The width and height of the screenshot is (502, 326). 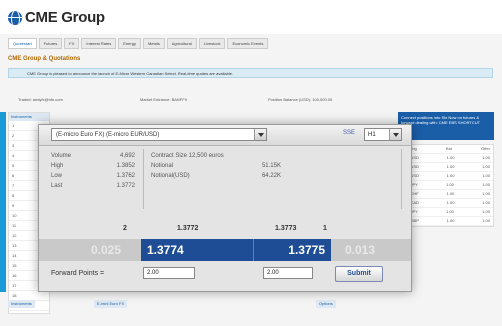 What do you see at coordinates (325, 228) in the screenshot?
I see `ask-quantity: 1` at bounding box center [325, 228].